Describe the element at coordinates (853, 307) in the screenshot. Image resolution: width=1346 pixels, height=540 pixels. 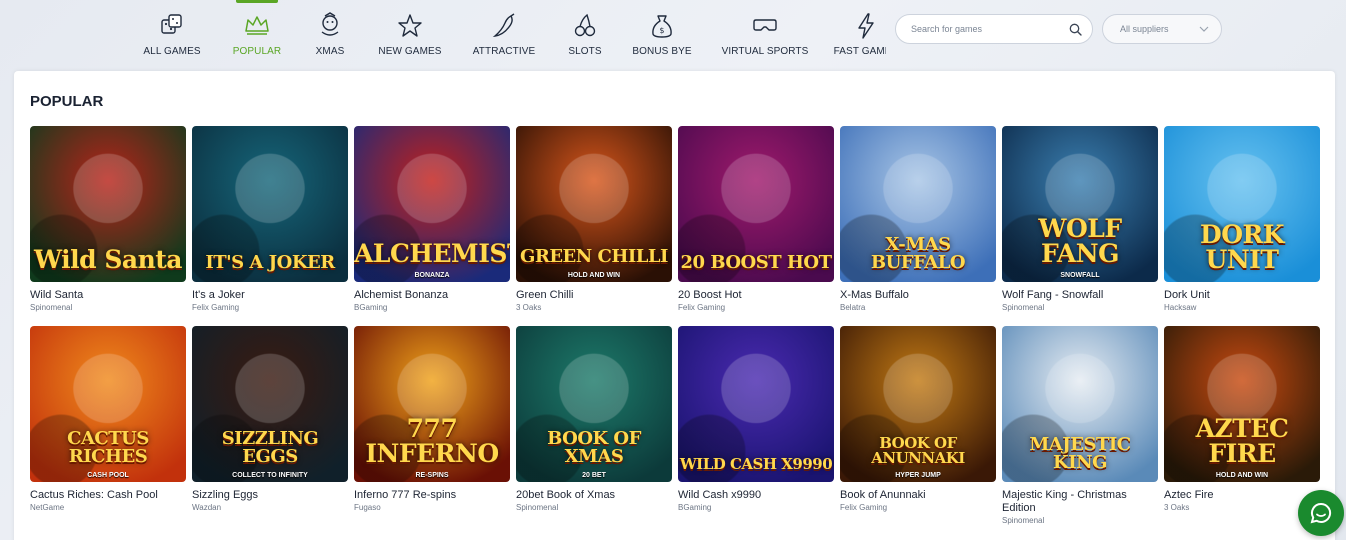
I see `game-provider: Belatra` at that location.